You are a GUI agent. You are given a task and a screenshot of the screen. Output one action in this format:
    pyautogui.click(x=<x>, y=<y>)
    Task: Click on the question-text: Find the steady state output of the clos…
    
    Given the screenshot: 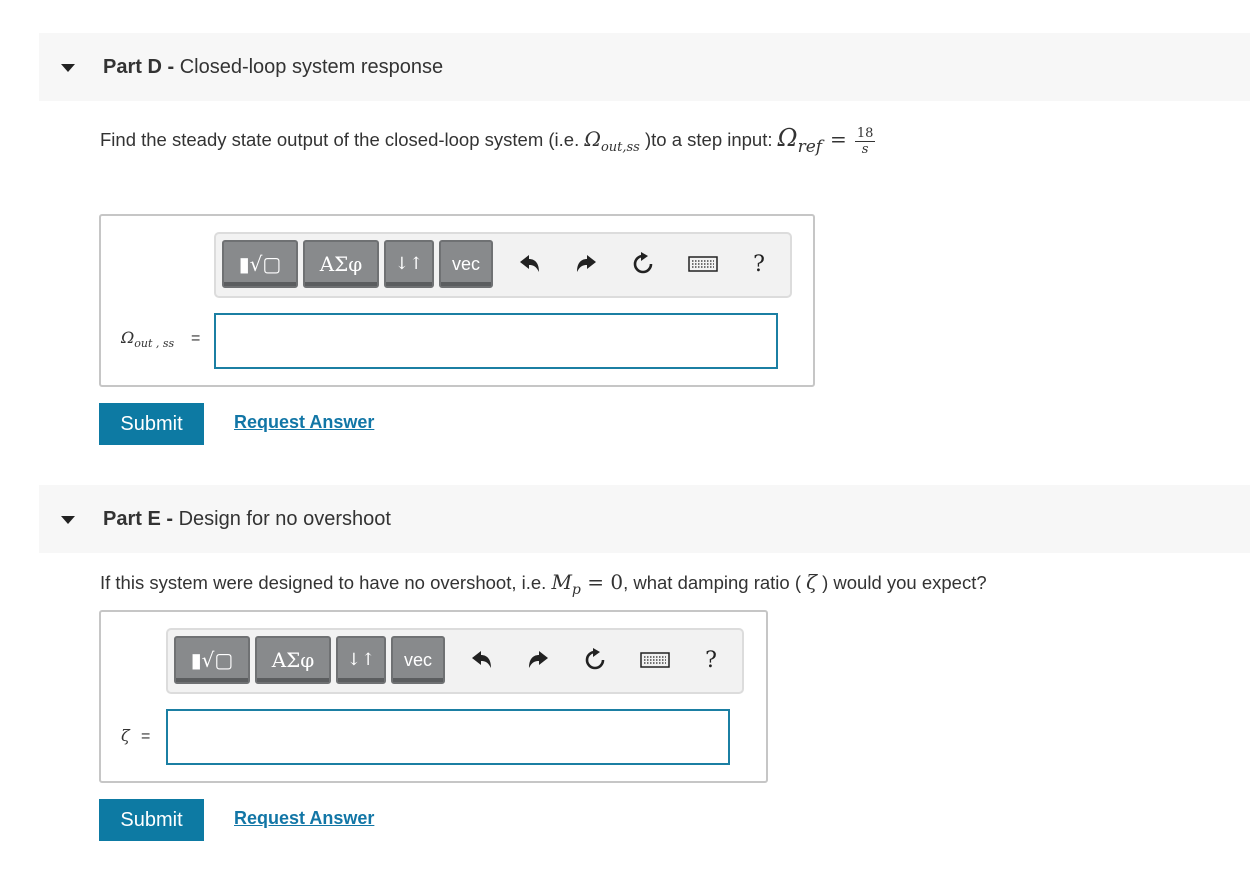 What is the action you would take?
    pyautogui.click(x=342, y=139)
    